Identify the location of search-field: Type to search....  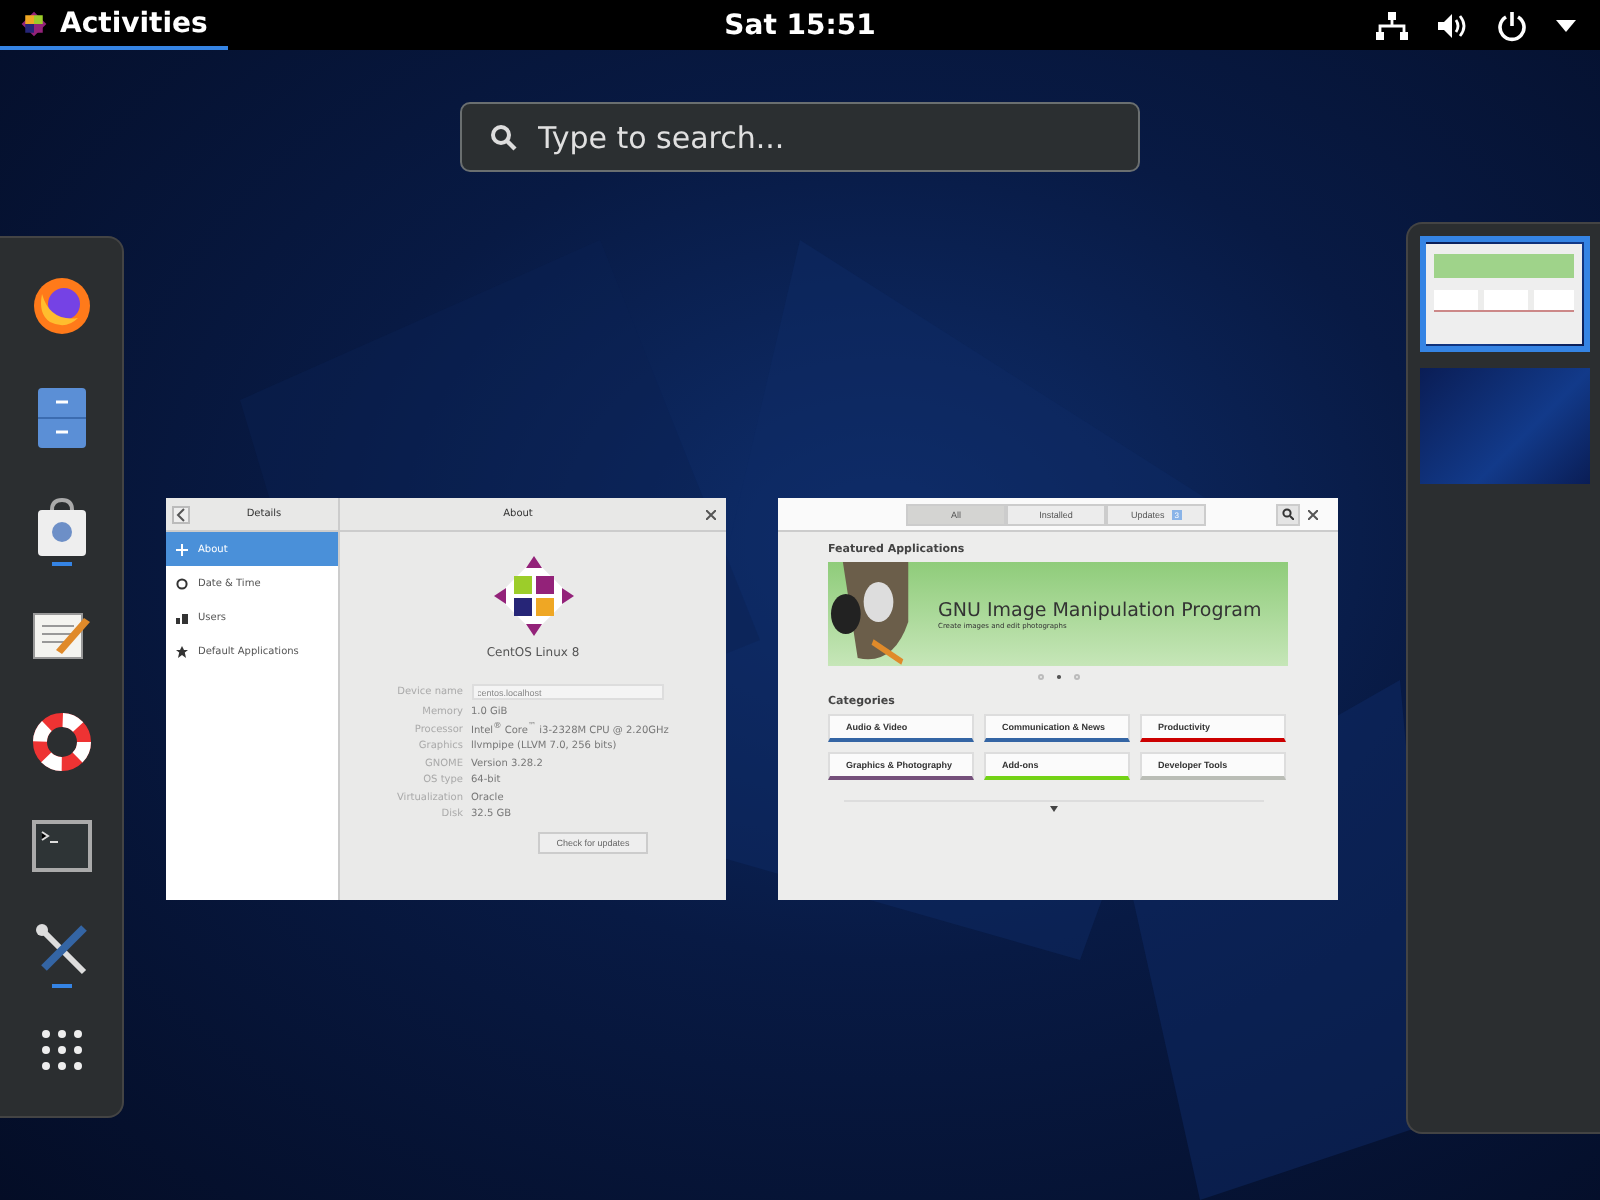
(800, 137).